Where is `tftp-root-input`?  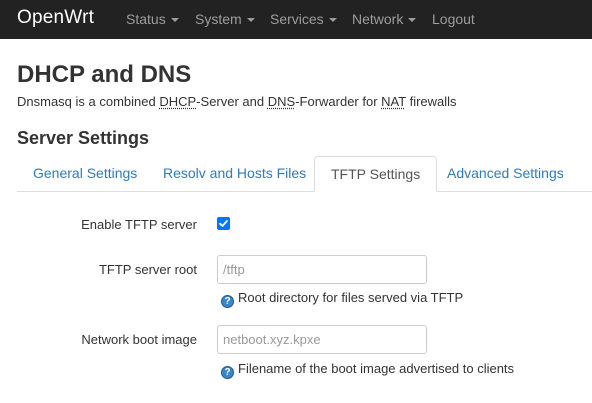 tftp-root-input is located at coordinates (322, 269).